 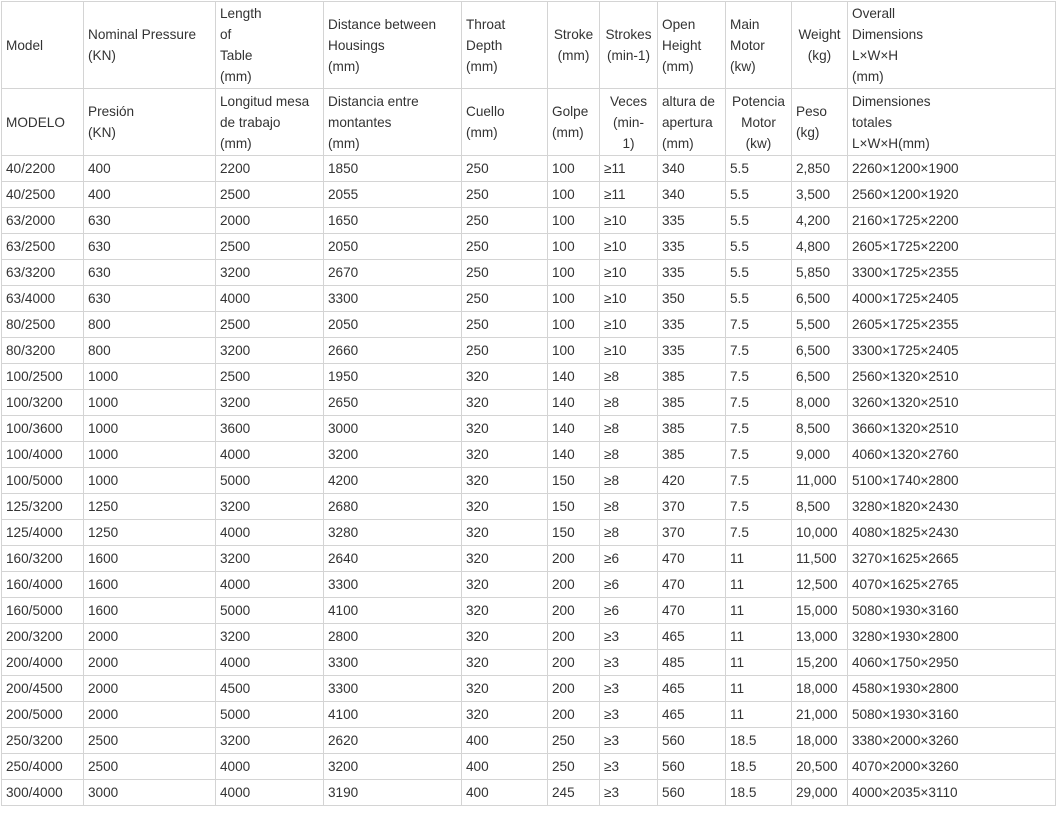 What do you see at coordinates (819, 298) in the screenshot?
I see `cell-weight: 6,500` at bounding box center [819, 298].